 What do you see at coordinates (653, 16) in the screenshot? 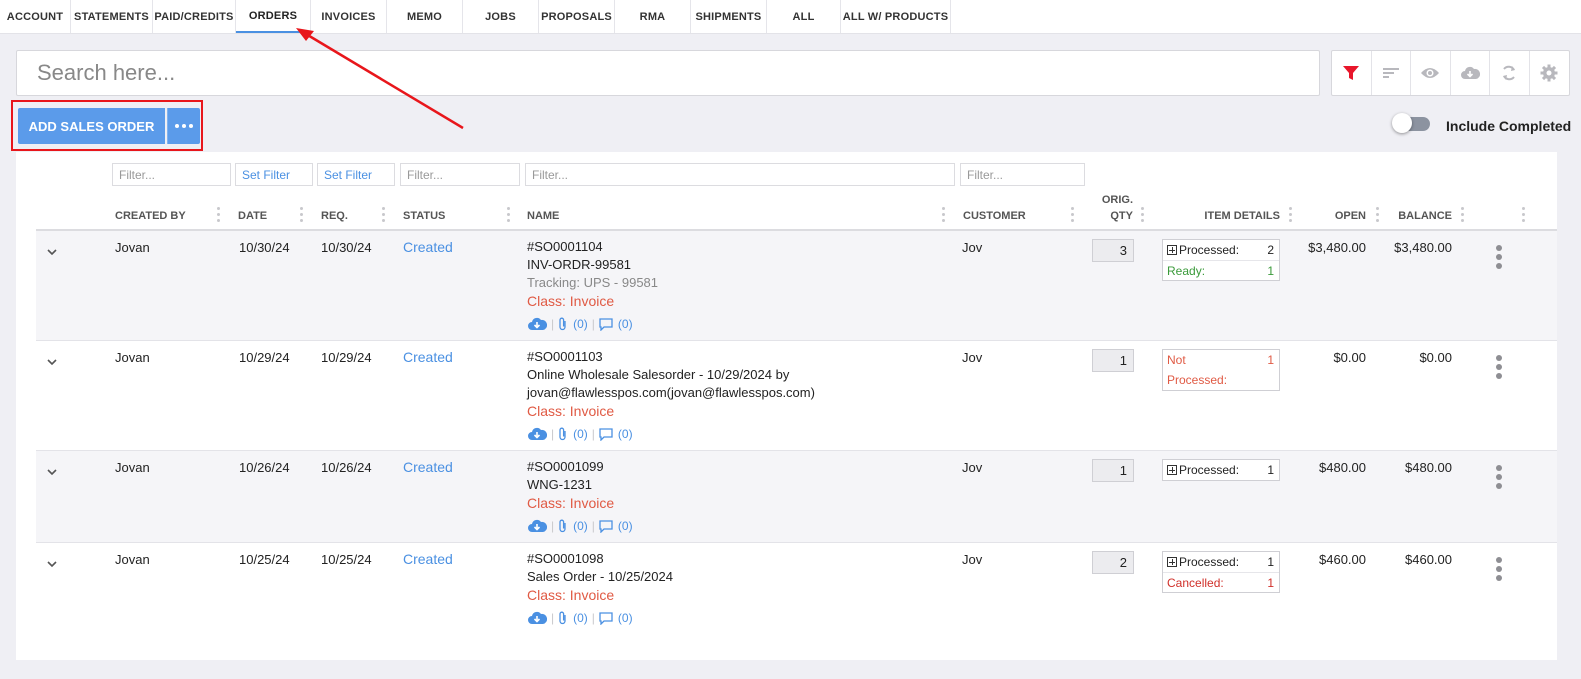
I see `tab-rma: RMA` at bounding box center [653, 16].